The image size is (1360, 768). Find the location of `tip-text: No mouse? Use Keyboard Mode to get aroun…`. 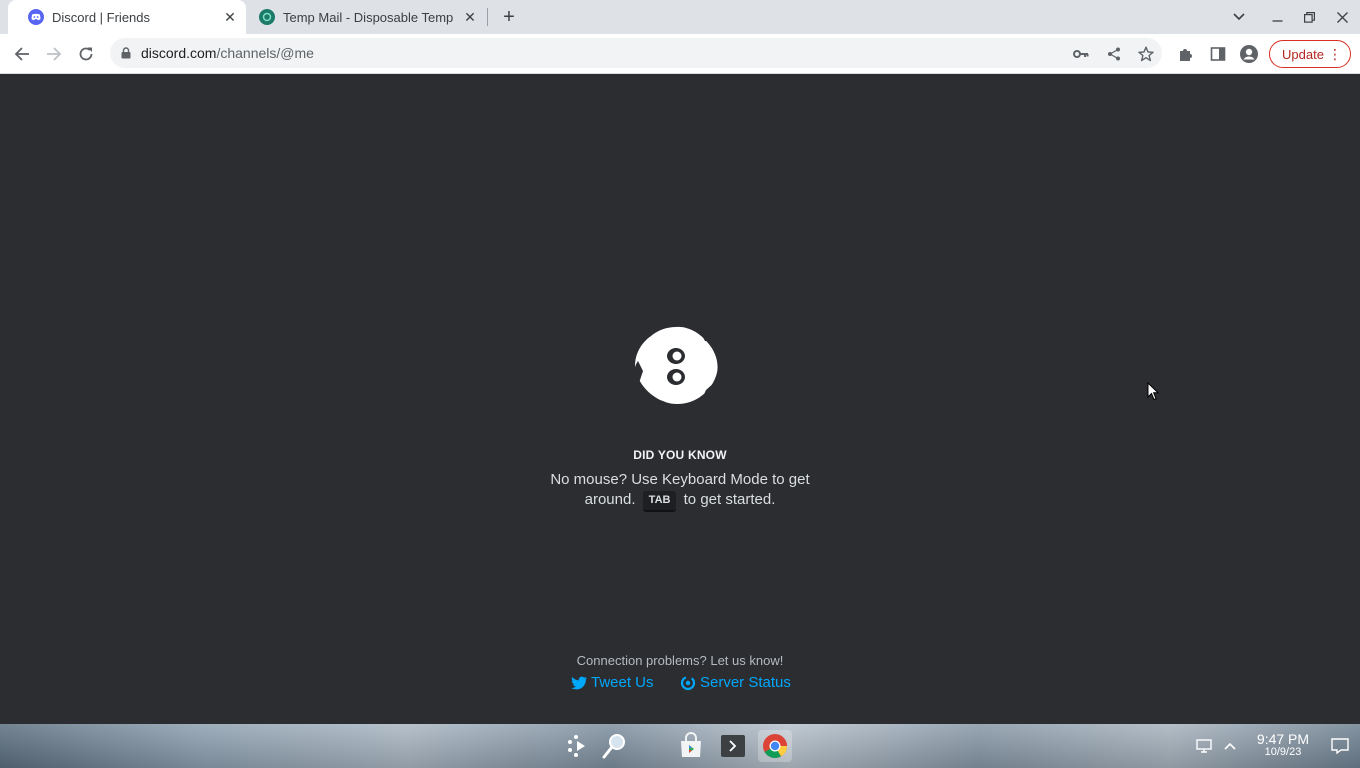

tip-text: No mouse? Use Keyboard Mode to get aroun… is located at coordinates (680, 491).